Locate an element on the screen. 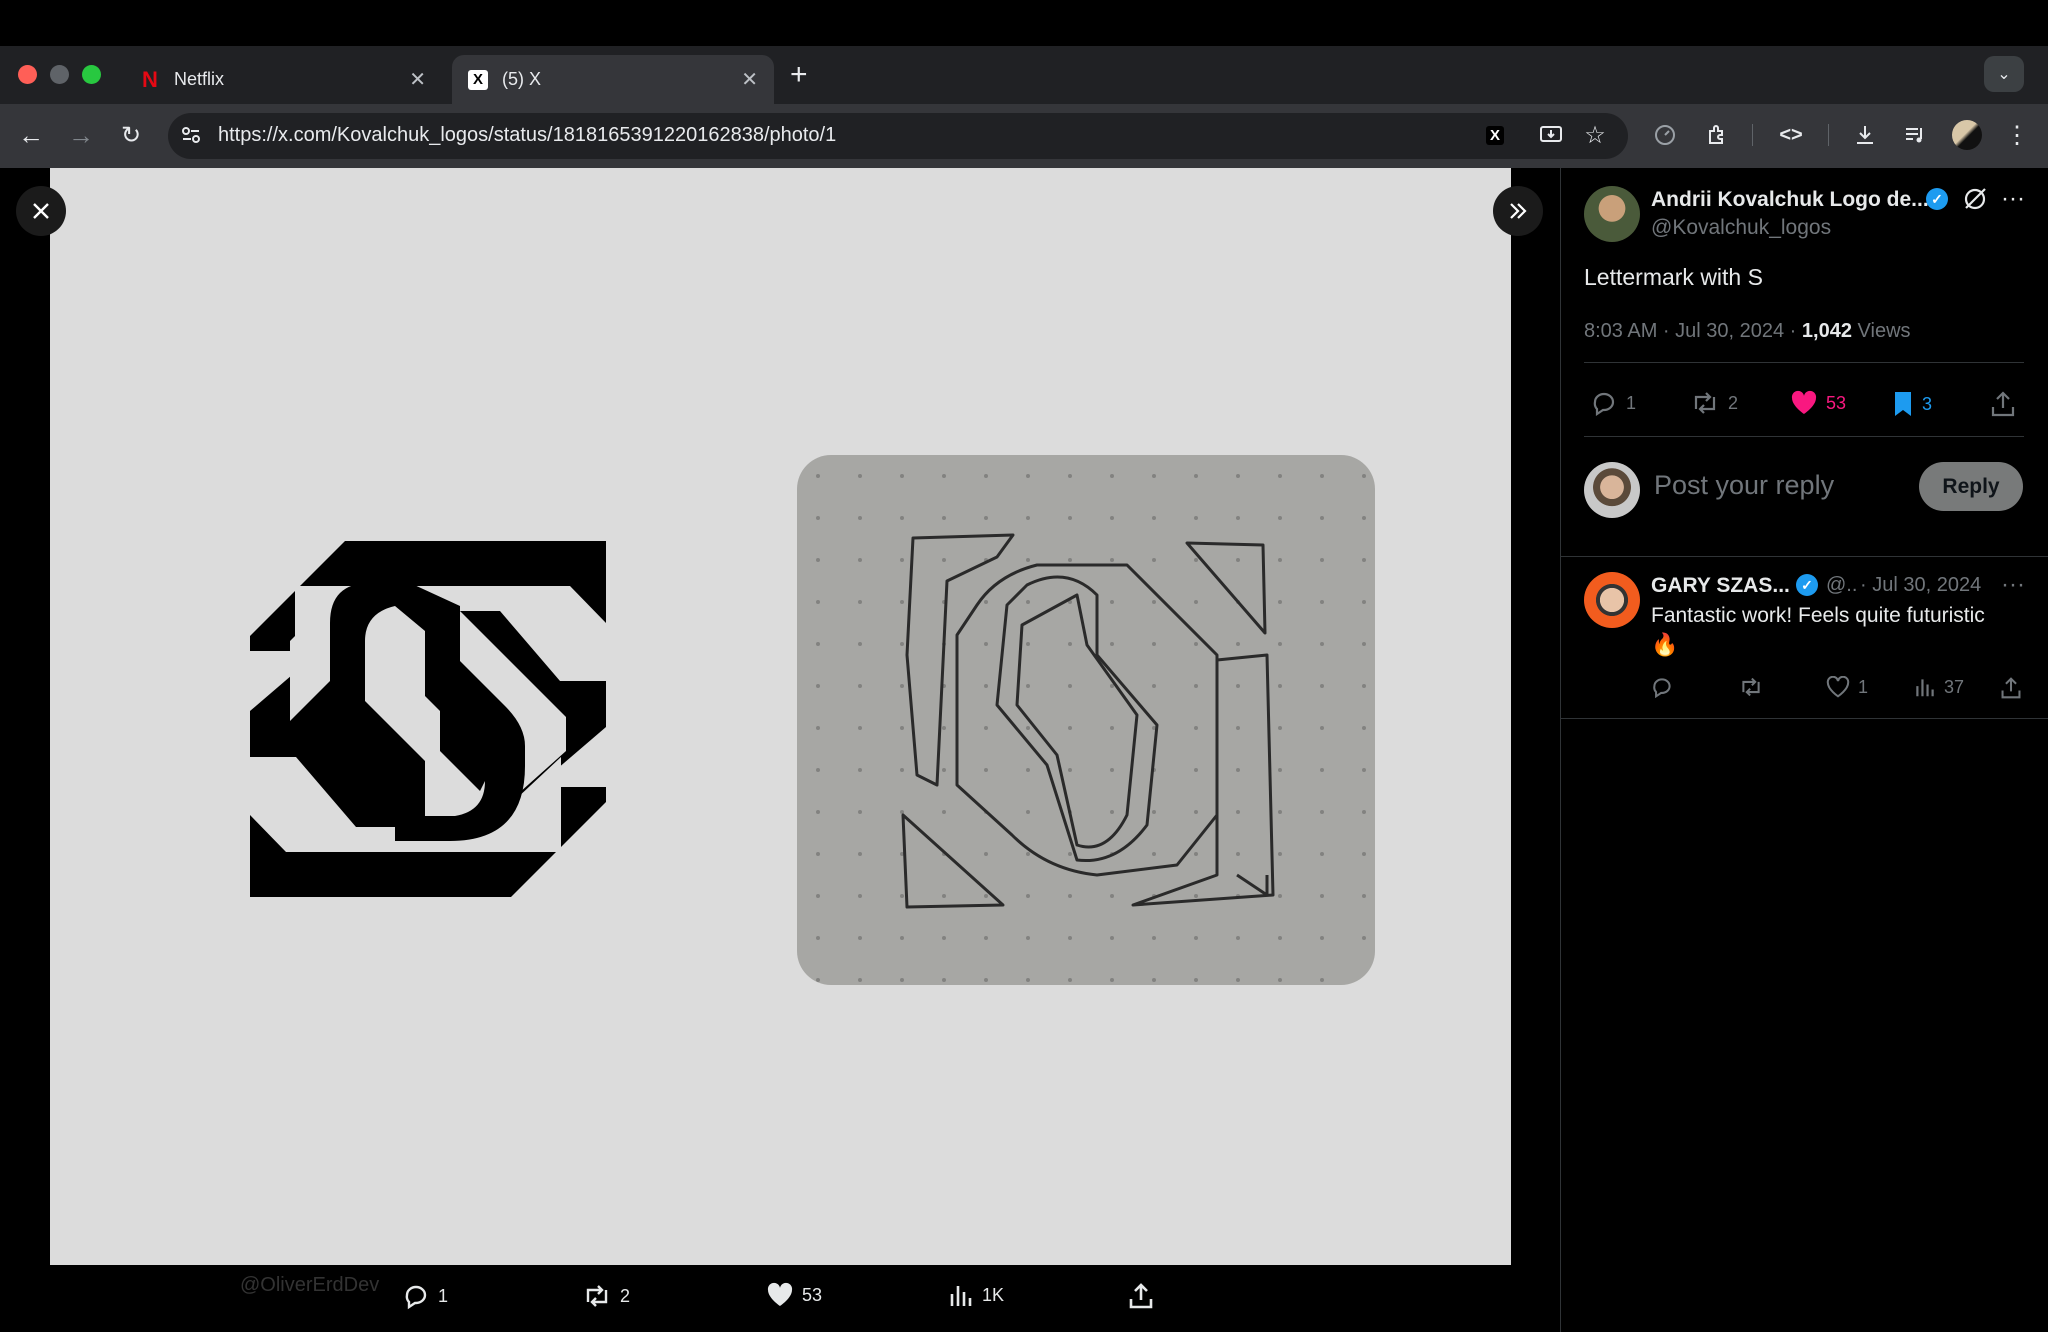 The image size is (2048, 1332). new-tab-icon: + is located at coordinates (799, 75).